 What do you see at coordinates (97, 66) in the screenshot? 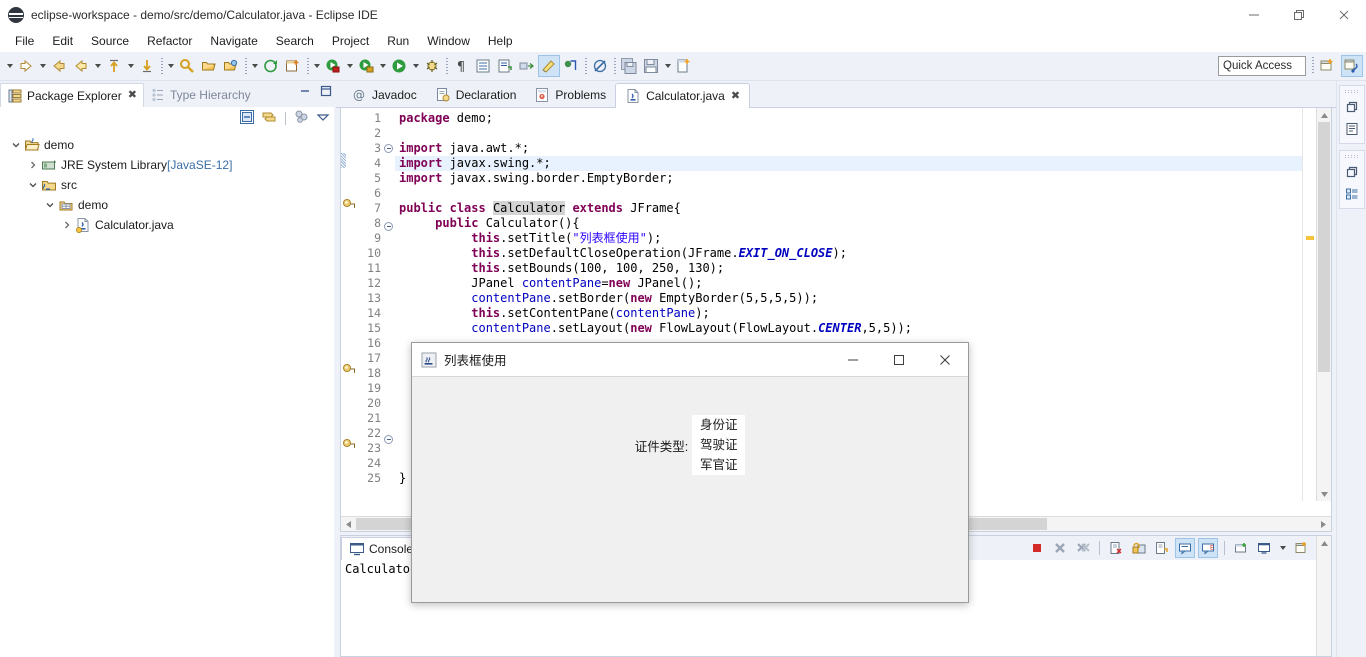
I see `previous-edit-dropdown` at bounding box center [97, 66].